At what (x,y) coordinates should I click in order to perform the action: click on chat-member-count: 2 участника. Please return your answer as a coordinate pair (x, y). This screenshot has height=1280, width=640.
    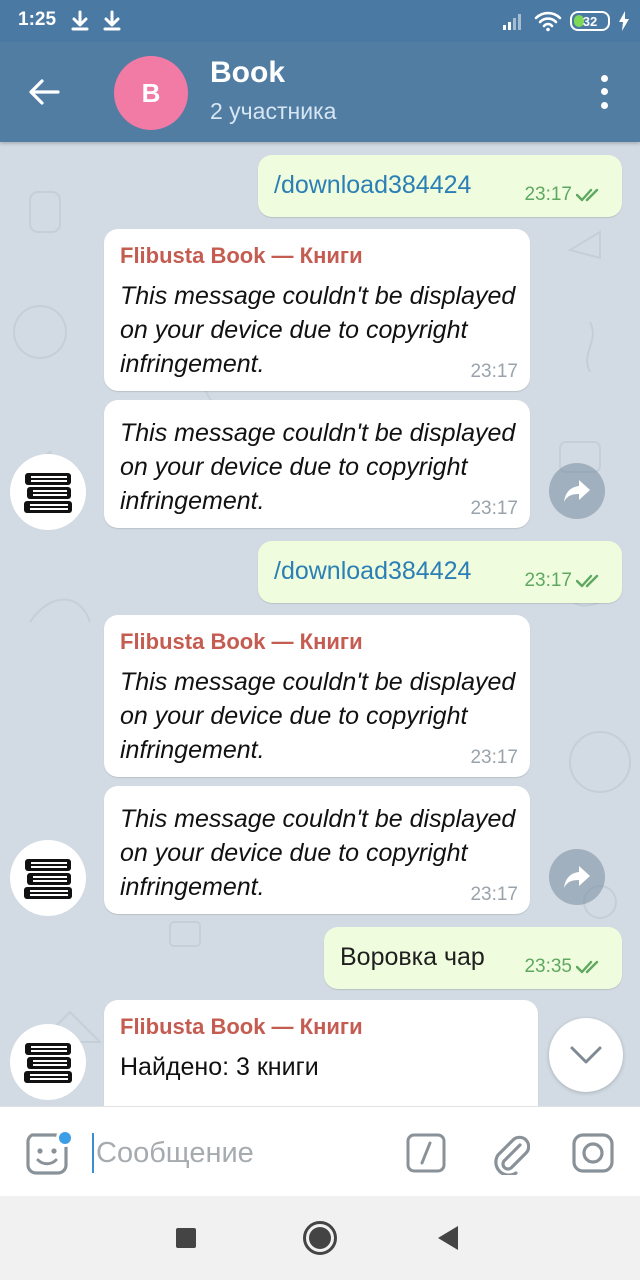
    Looking at the image, I should click on (273, 111).